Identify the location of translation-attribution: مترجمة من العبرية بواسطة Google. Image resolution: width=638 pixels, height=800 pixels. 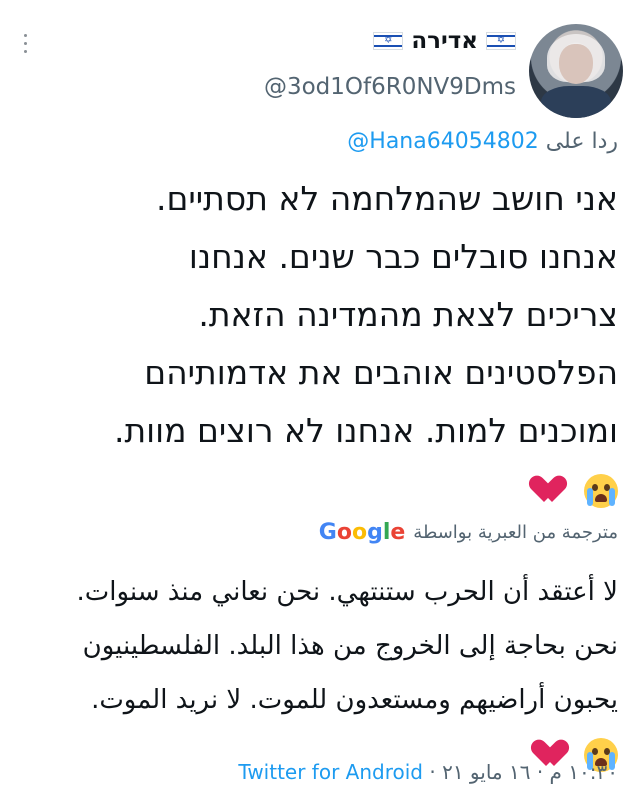
(468, 532).